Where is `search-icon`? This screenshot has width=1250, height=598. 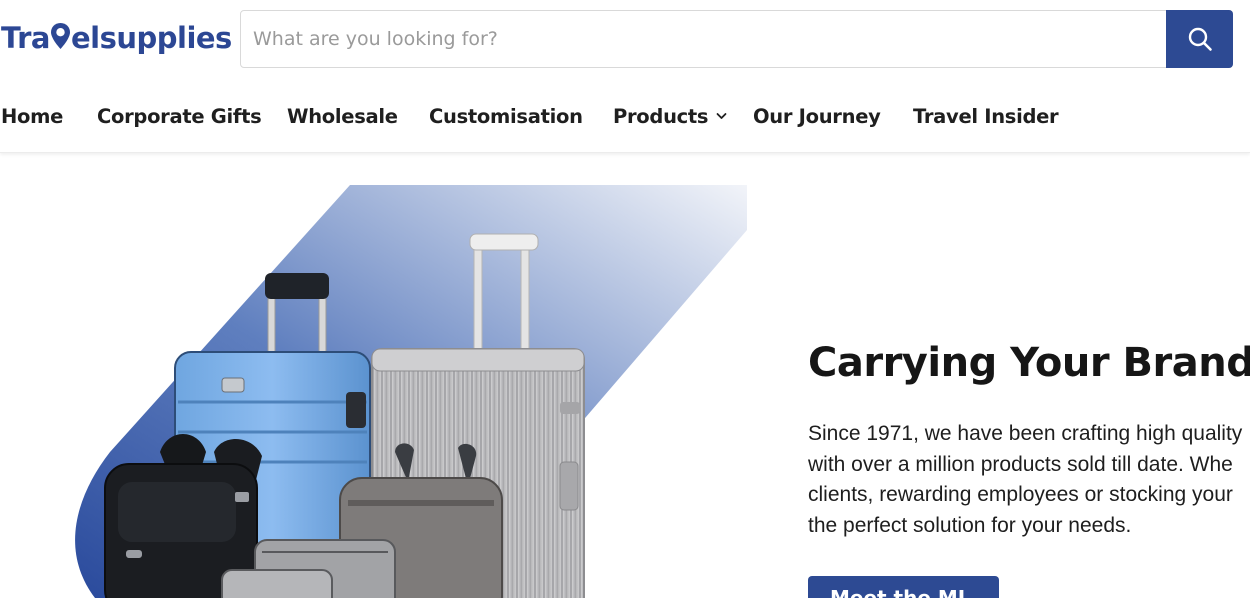 search-icon is located at coordinates (1200, 39).